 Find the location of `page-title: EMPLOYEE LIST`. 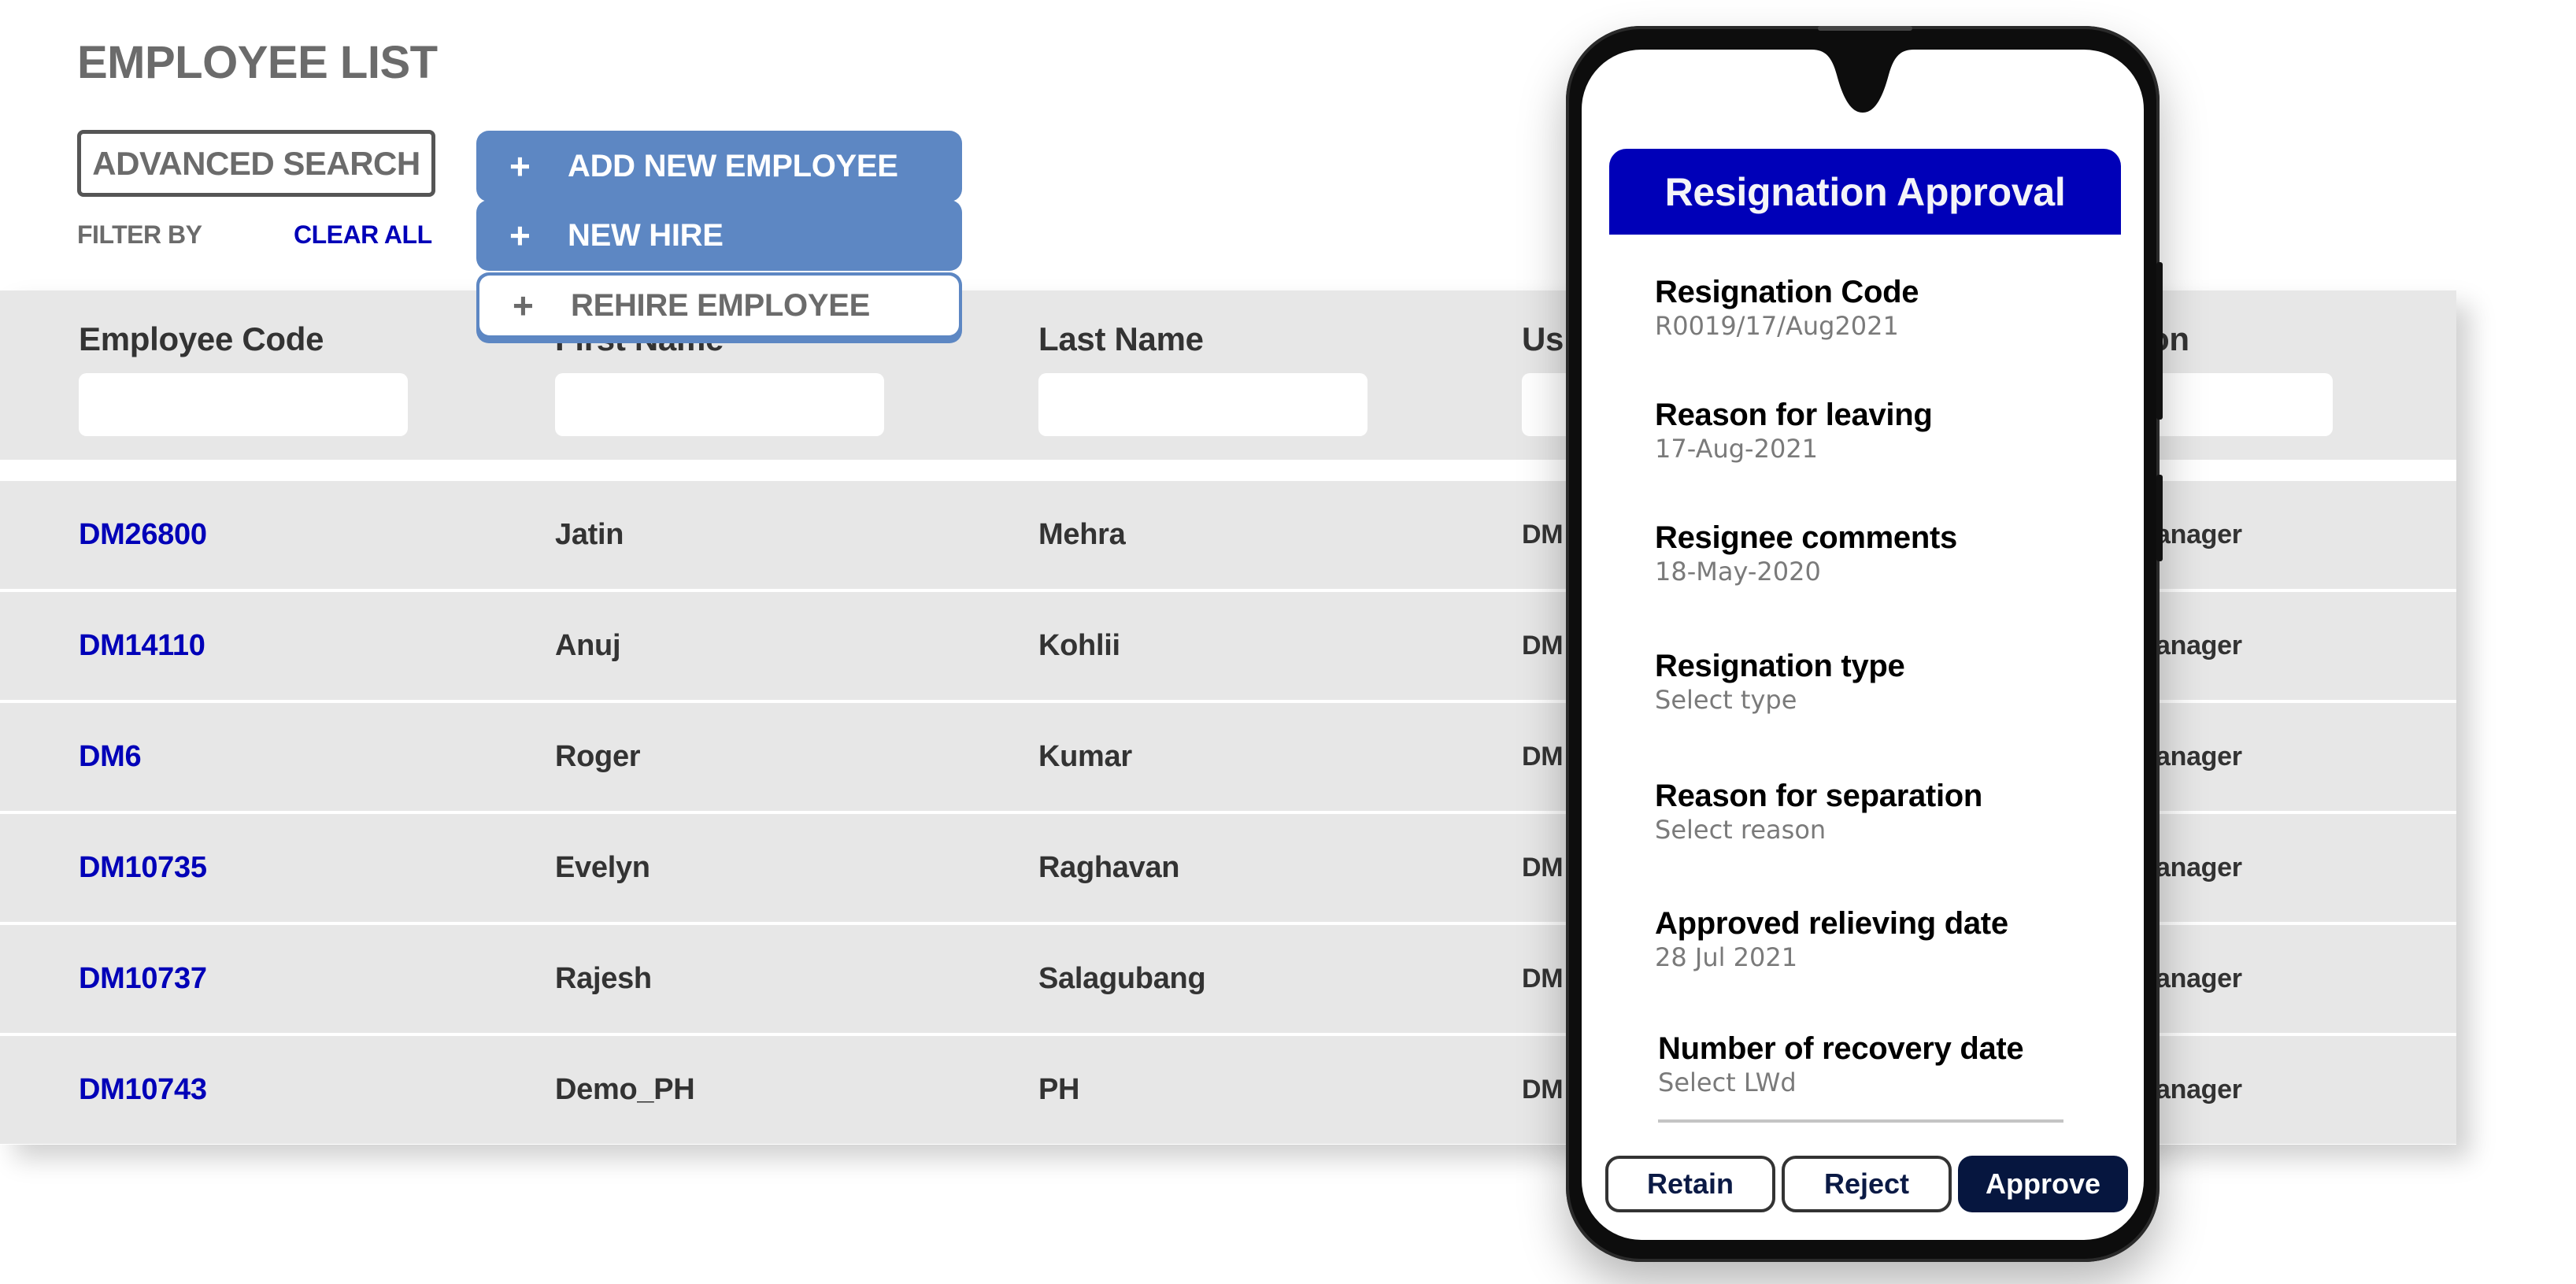

page-title: EMPLOYEE LIST is located at coordinates (257, 62).